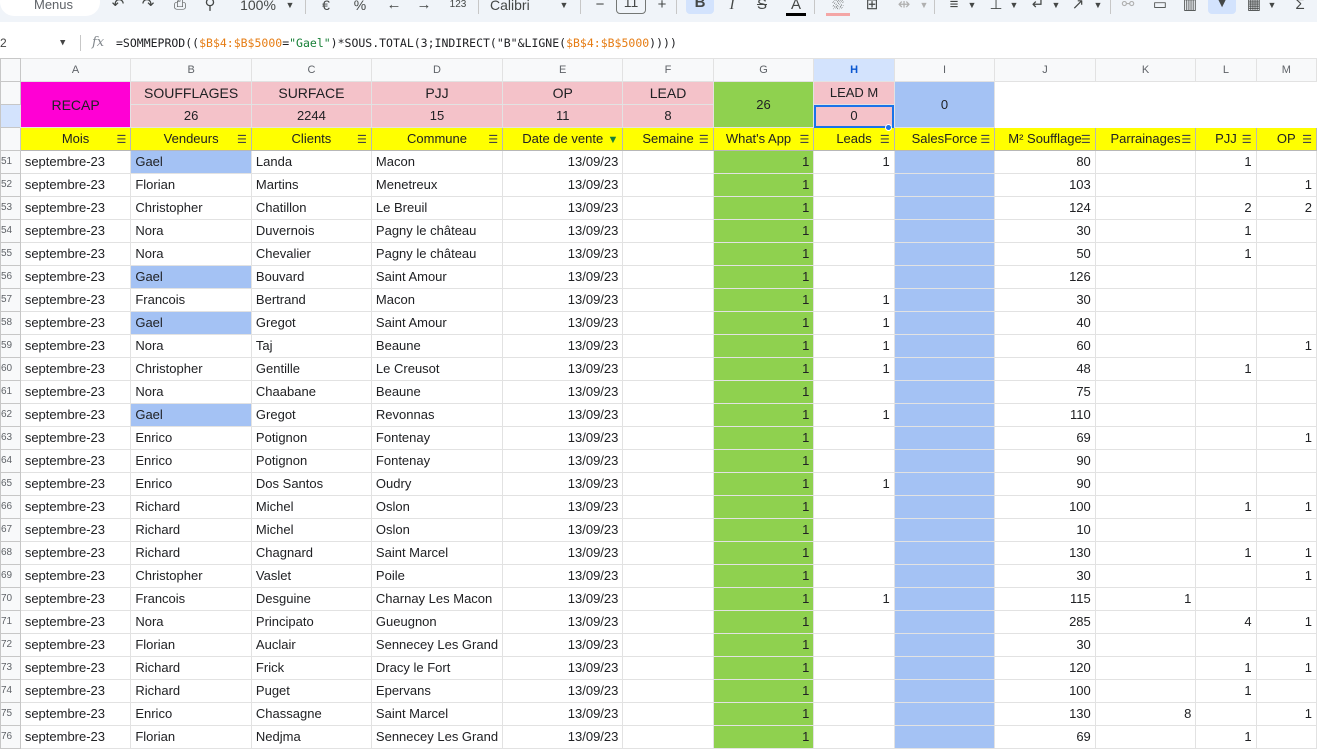 The image size is (1317, 754). Describe the element at coordinates (10, 116) in the screenshot. I see `row-header-selected` at that location.